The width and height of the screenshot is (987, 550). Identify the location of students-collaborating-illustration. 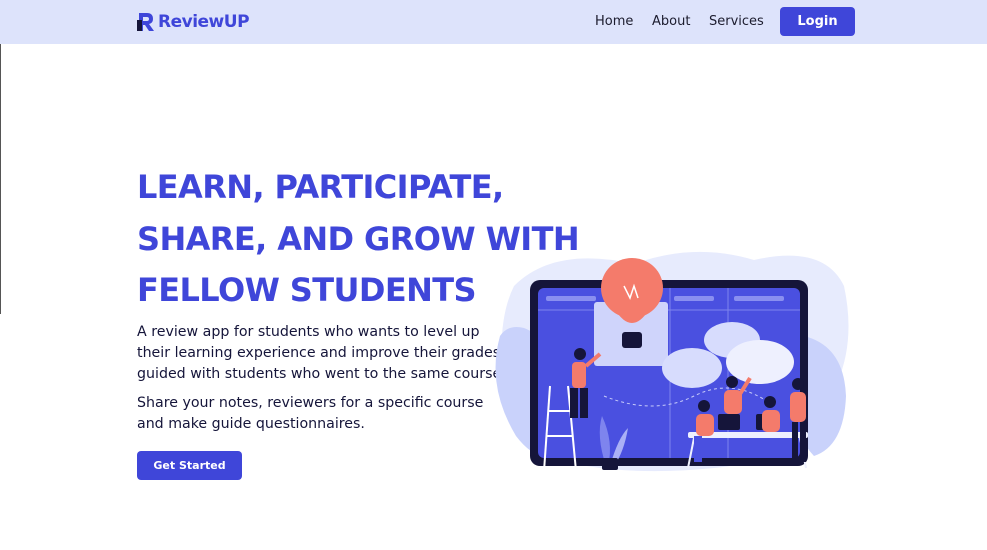
(672, 361).